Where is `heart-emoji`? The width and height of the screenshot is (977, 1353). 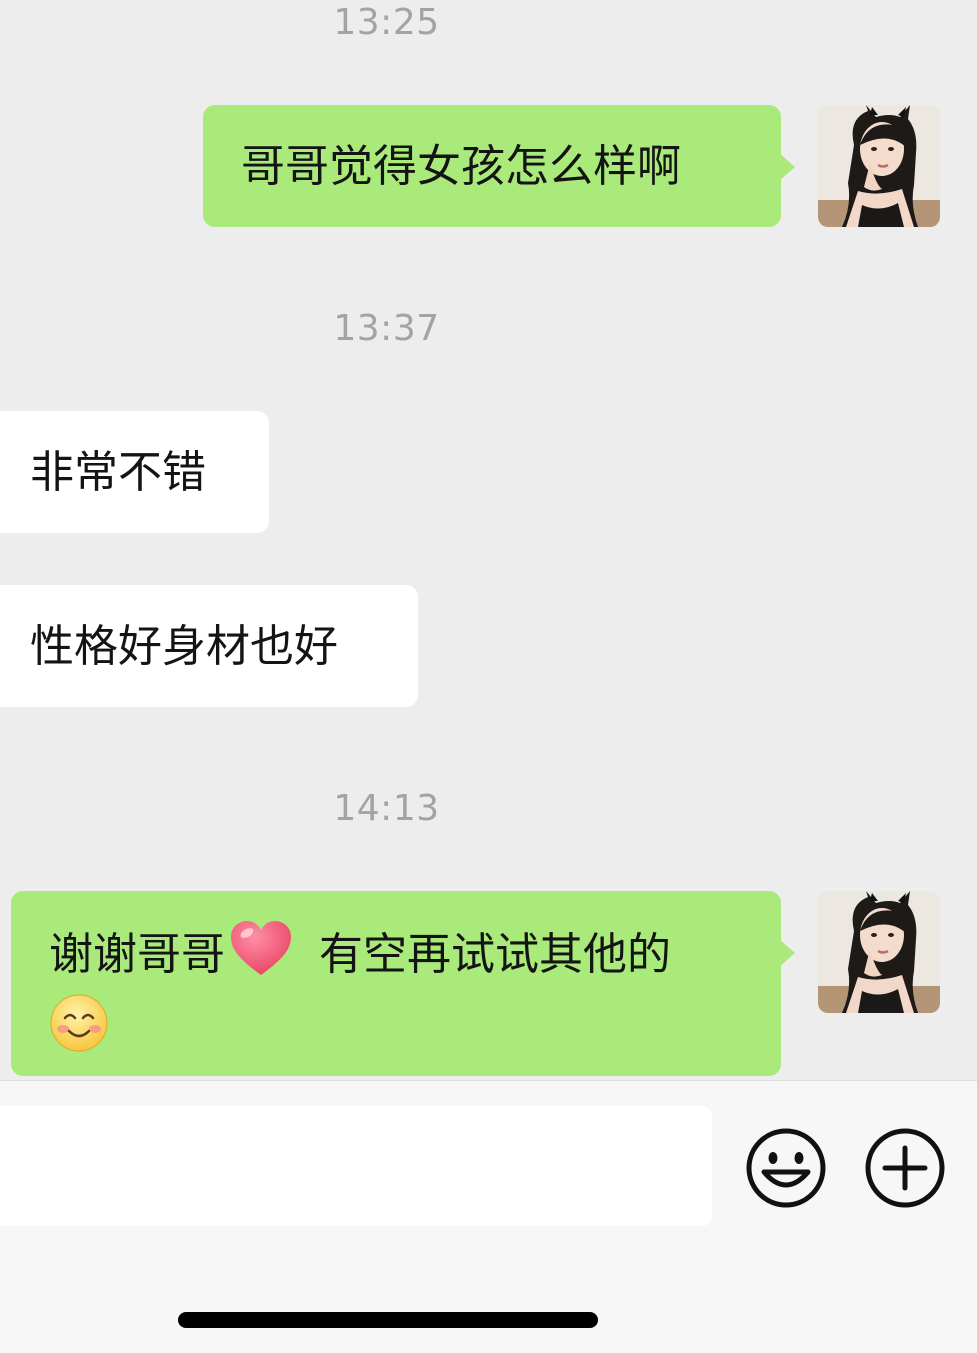 heart-emoji is located at coordinates (261, 957).